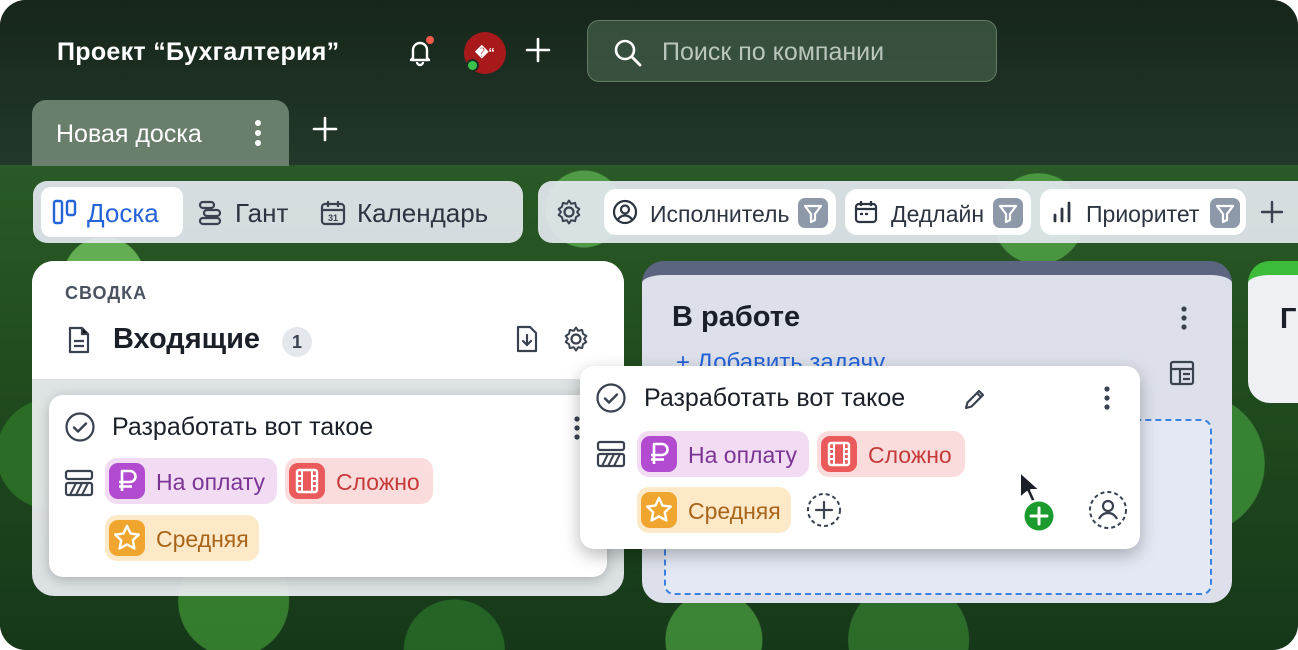 The width and height of the screenshot is (1298, 650). What do you see at coordinates (262, 213) in the screenshot?
I see `view-label: Гант` at bounding box center [262, 213].